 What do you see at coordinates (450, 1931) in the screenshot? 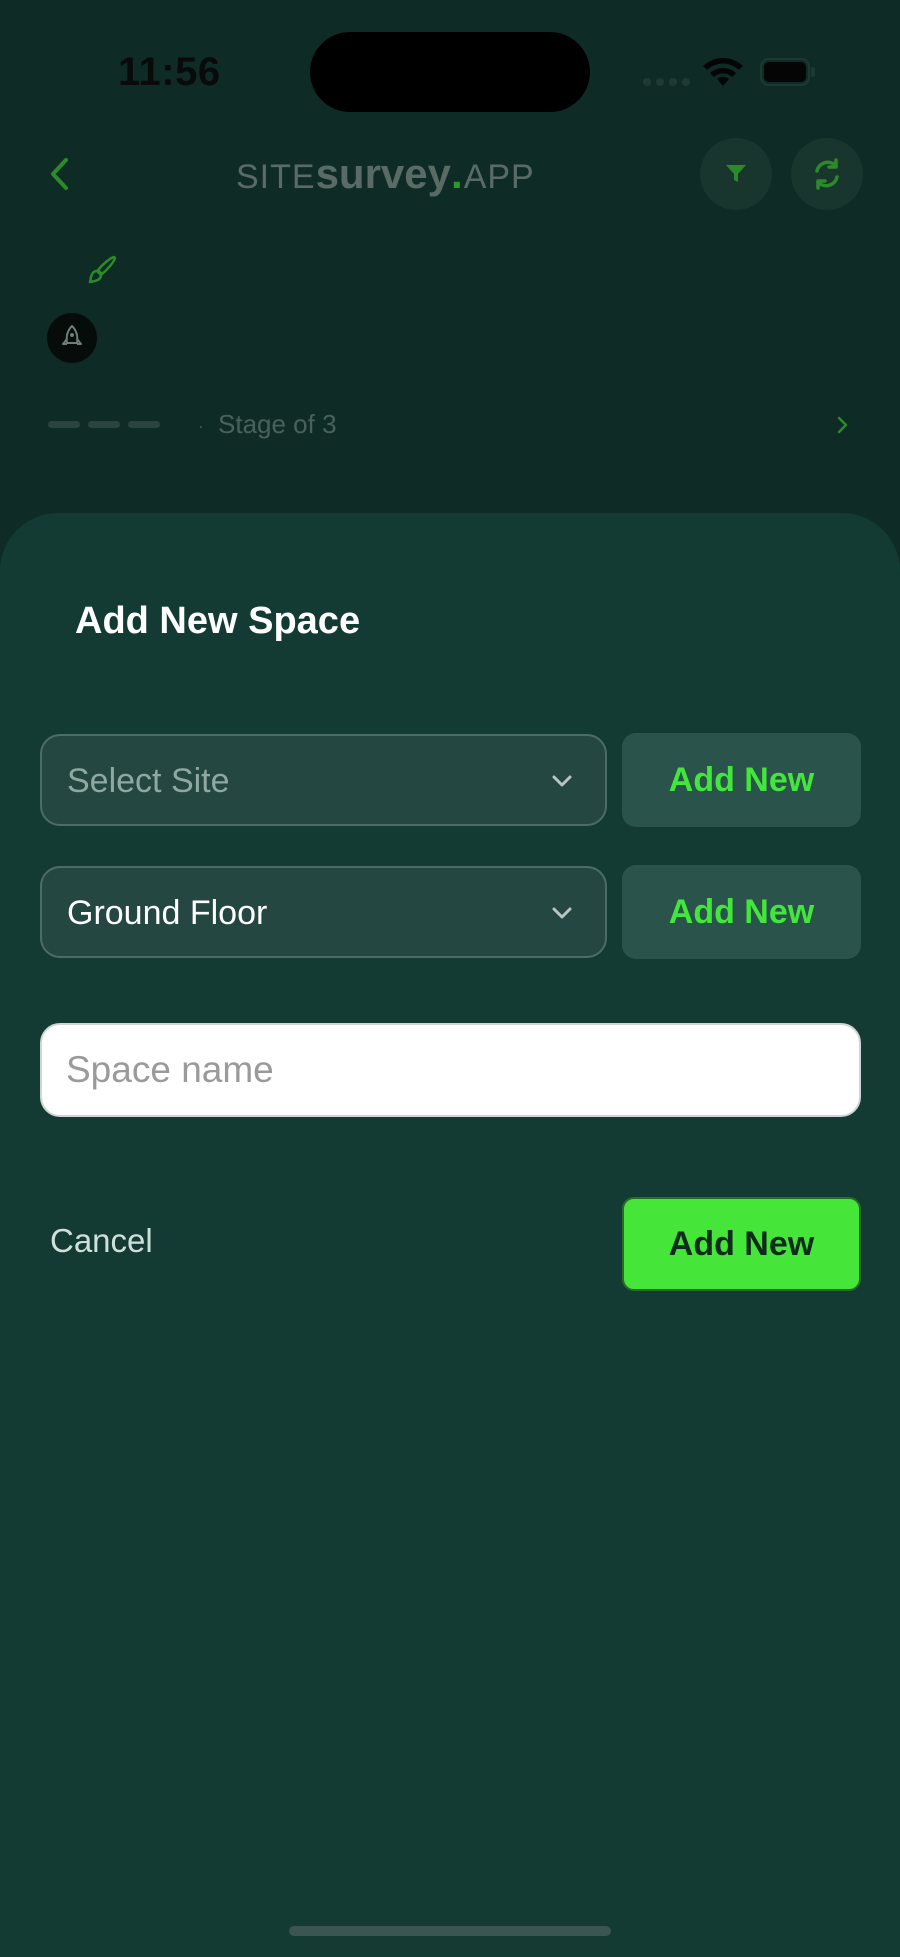
I see `home-indicator` at bounding box center [450, 1931].